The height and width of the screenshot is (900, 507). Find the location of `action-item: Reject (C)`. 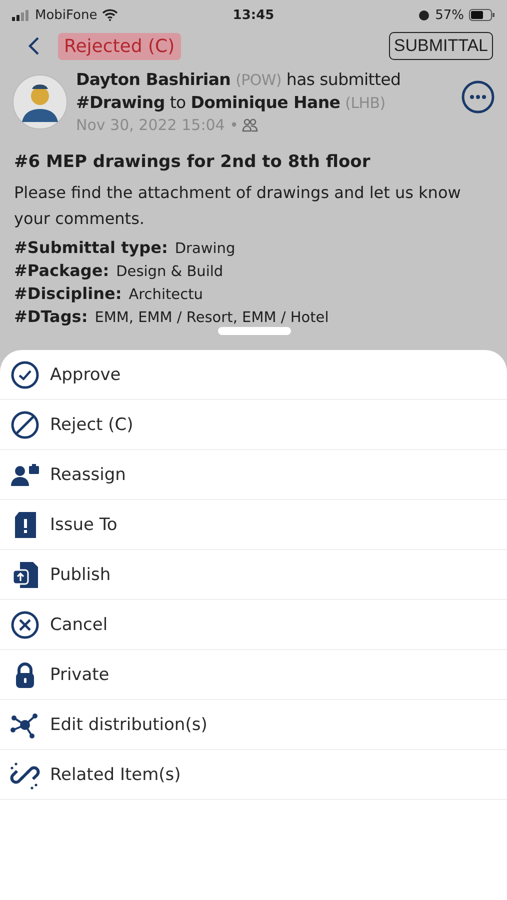

action-item: Reject (C) is located at coordinates (253, 425).